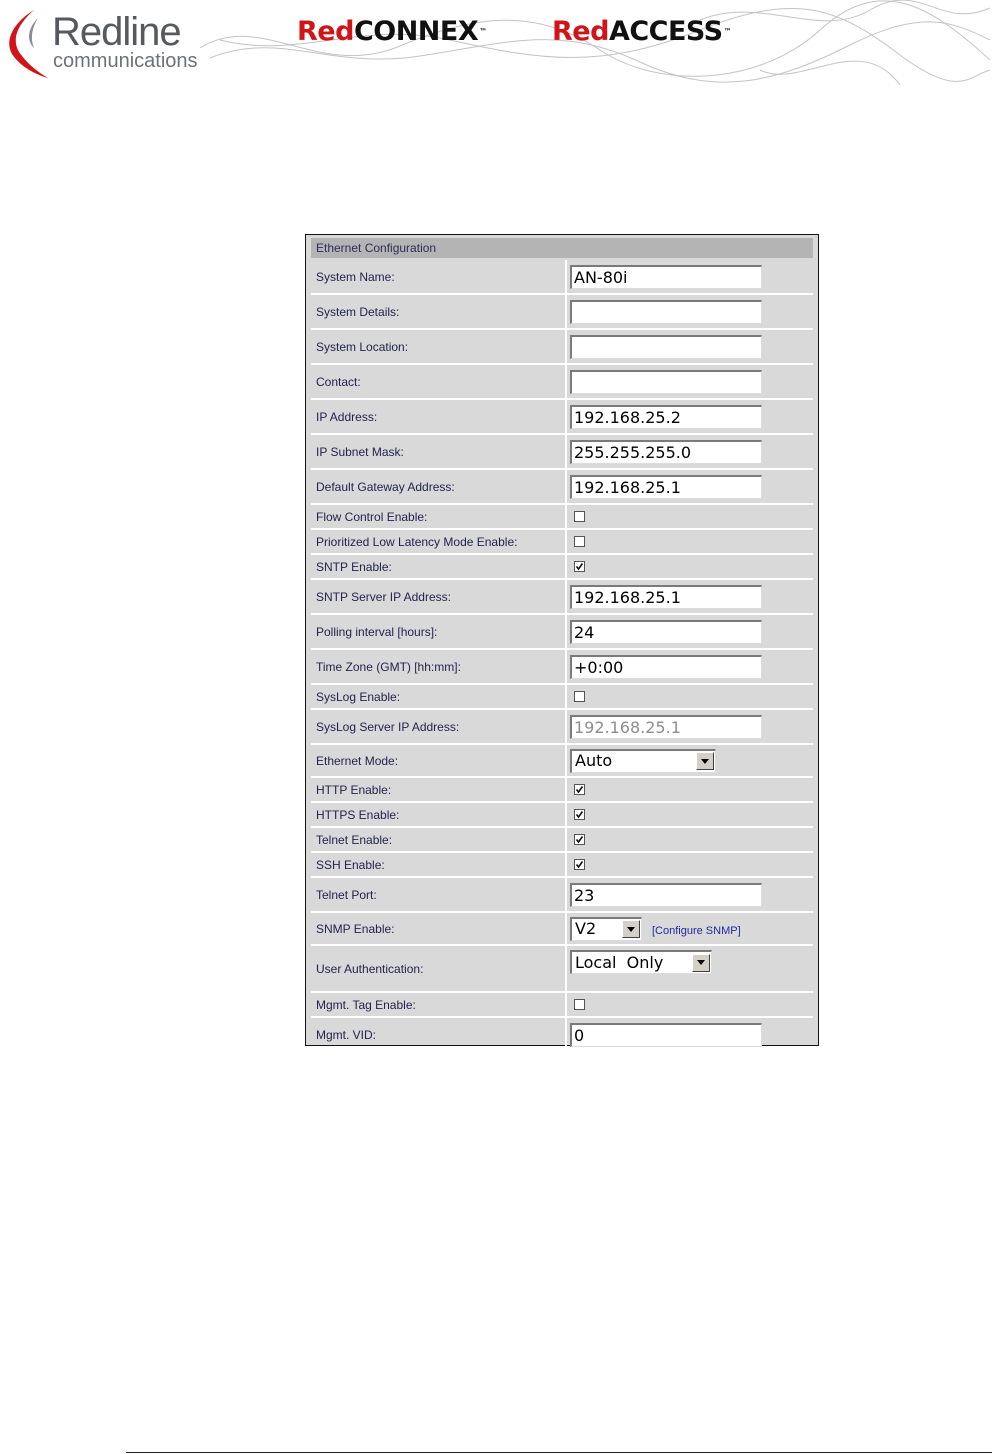 The width and height of the screenshot is (992, 1454). What do you see at coordinates (666, 276) in the screenshot?
I see `system-name-input: AN-80i` at bounding box center [666, 276].